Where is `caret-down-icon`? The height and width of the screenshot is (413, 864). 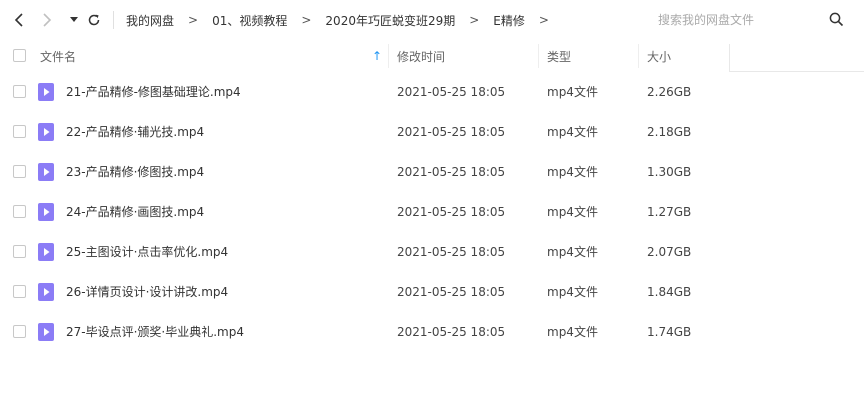 caret-down-icon is located at coordinates (74, 19).